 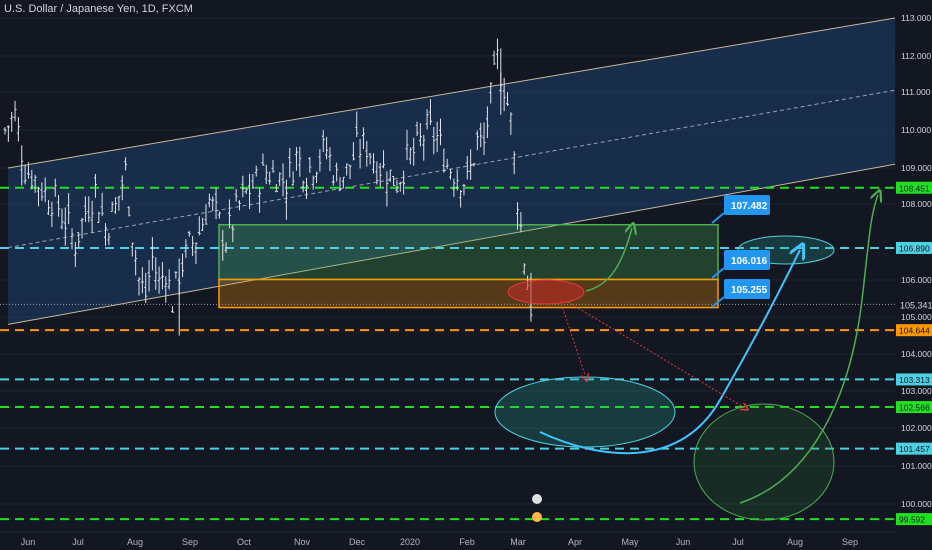 What do you see at coordinates (630, 542) in the screenshot?
I see `x-tick-label: May` at bounding box center [630, 542].